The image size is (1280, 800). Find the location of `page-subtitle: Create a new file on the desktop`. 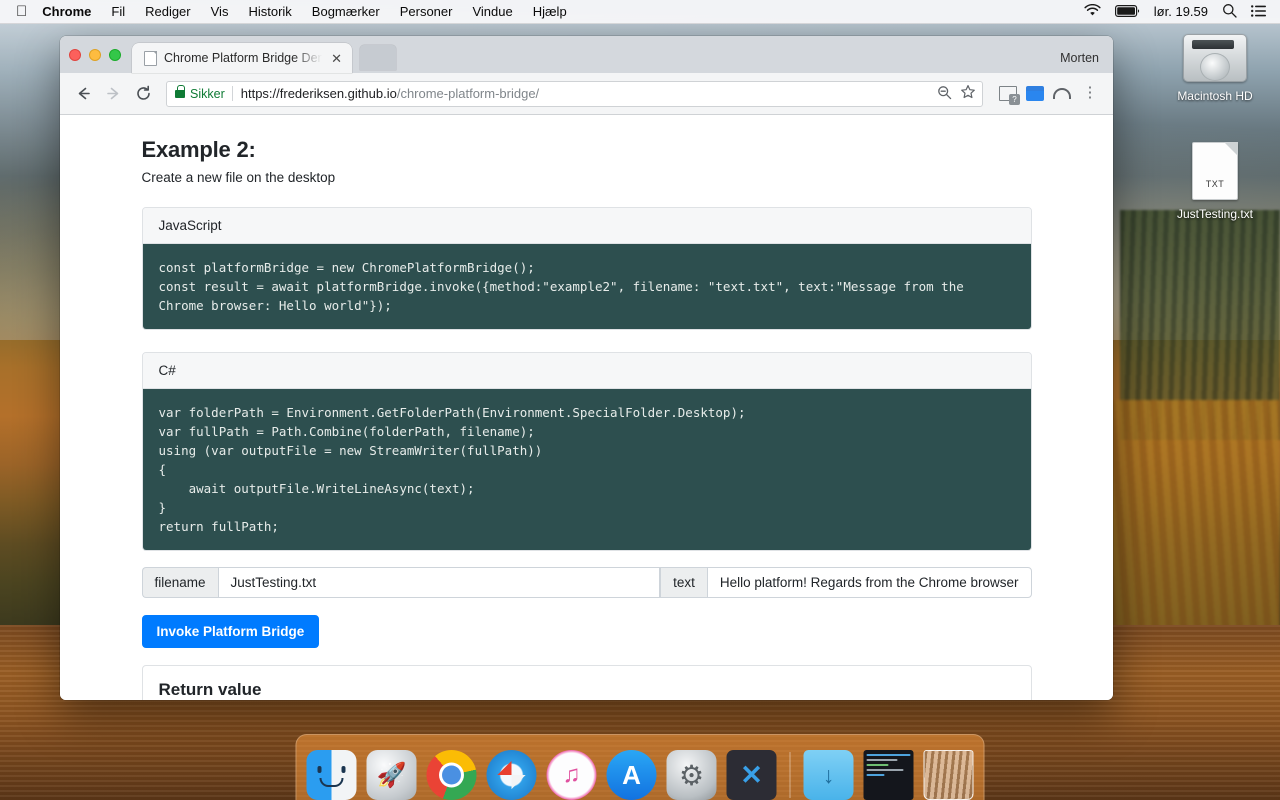

page-subtitle: Create a new file on the desktop is located at coordinates (238, 177).